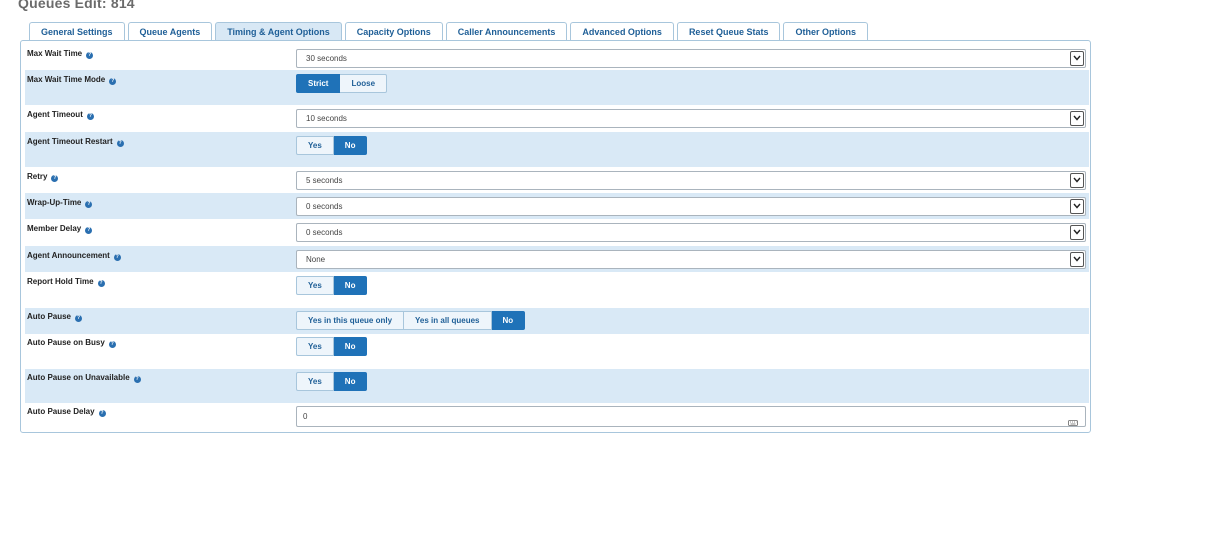 This screenshot has height=539, width=1230. I want to click on auto-pause-busy-toggle: Yes No, so click(332, 346).